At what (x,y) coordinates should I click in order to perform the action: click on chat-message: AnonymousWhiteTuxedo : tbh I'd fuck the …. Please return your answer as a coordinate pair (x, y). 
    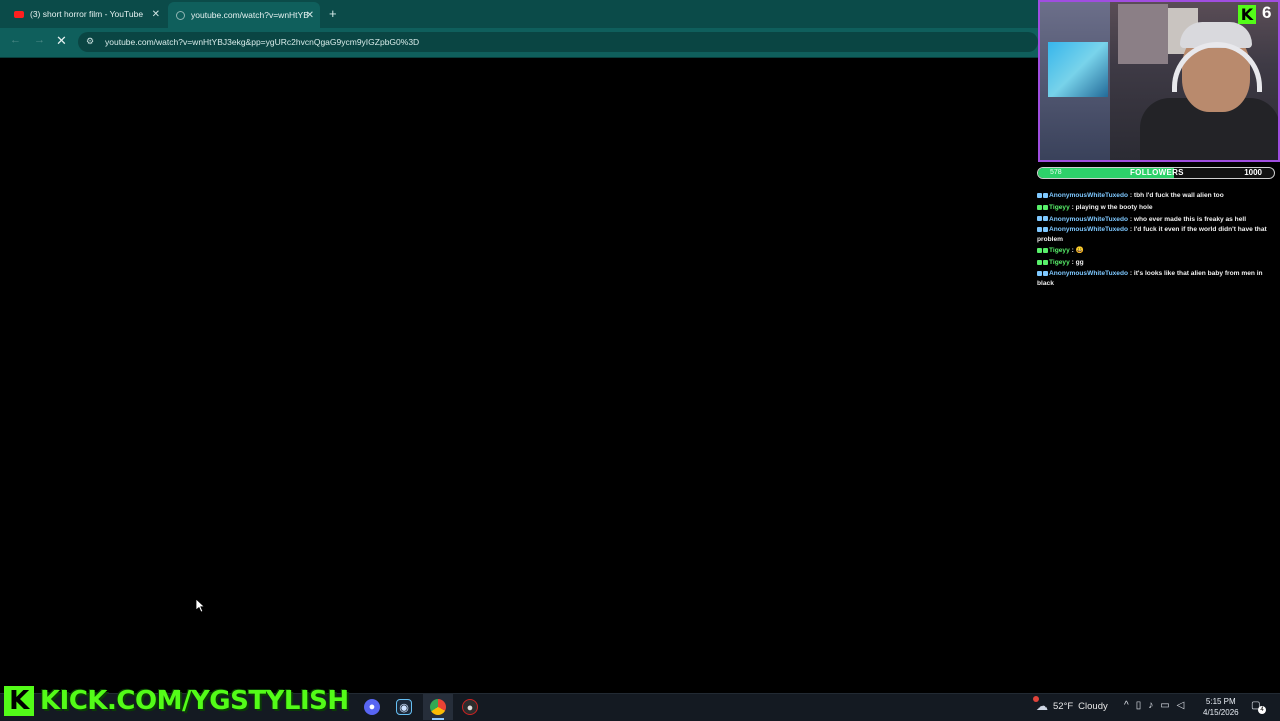
    Looking at the image, I should click on (1157, 196).